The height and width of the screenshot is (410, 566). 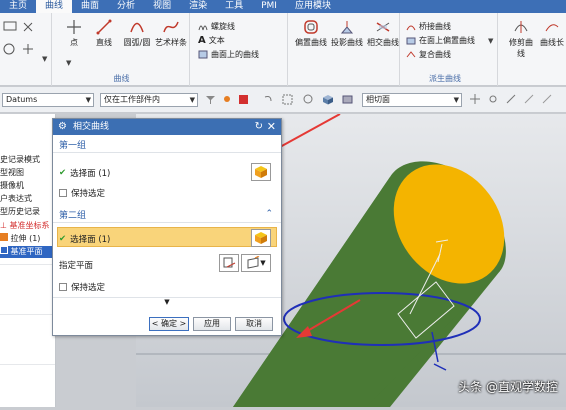 I want to click on composite-curve-button: 复合曲线, so click(x=428, y=54).